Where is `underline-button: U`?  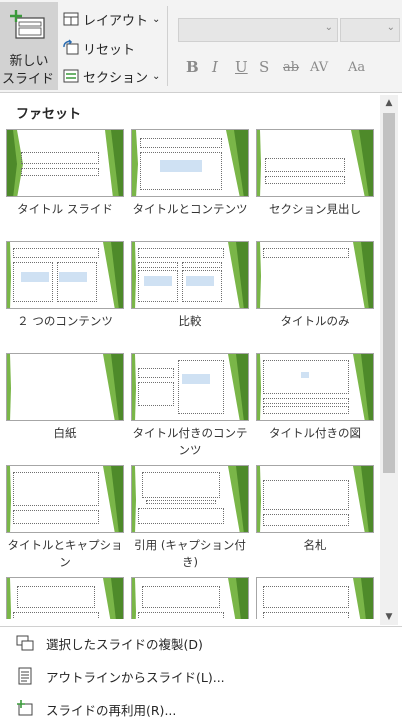 underline-button: U is located at coordinates (241, 67).